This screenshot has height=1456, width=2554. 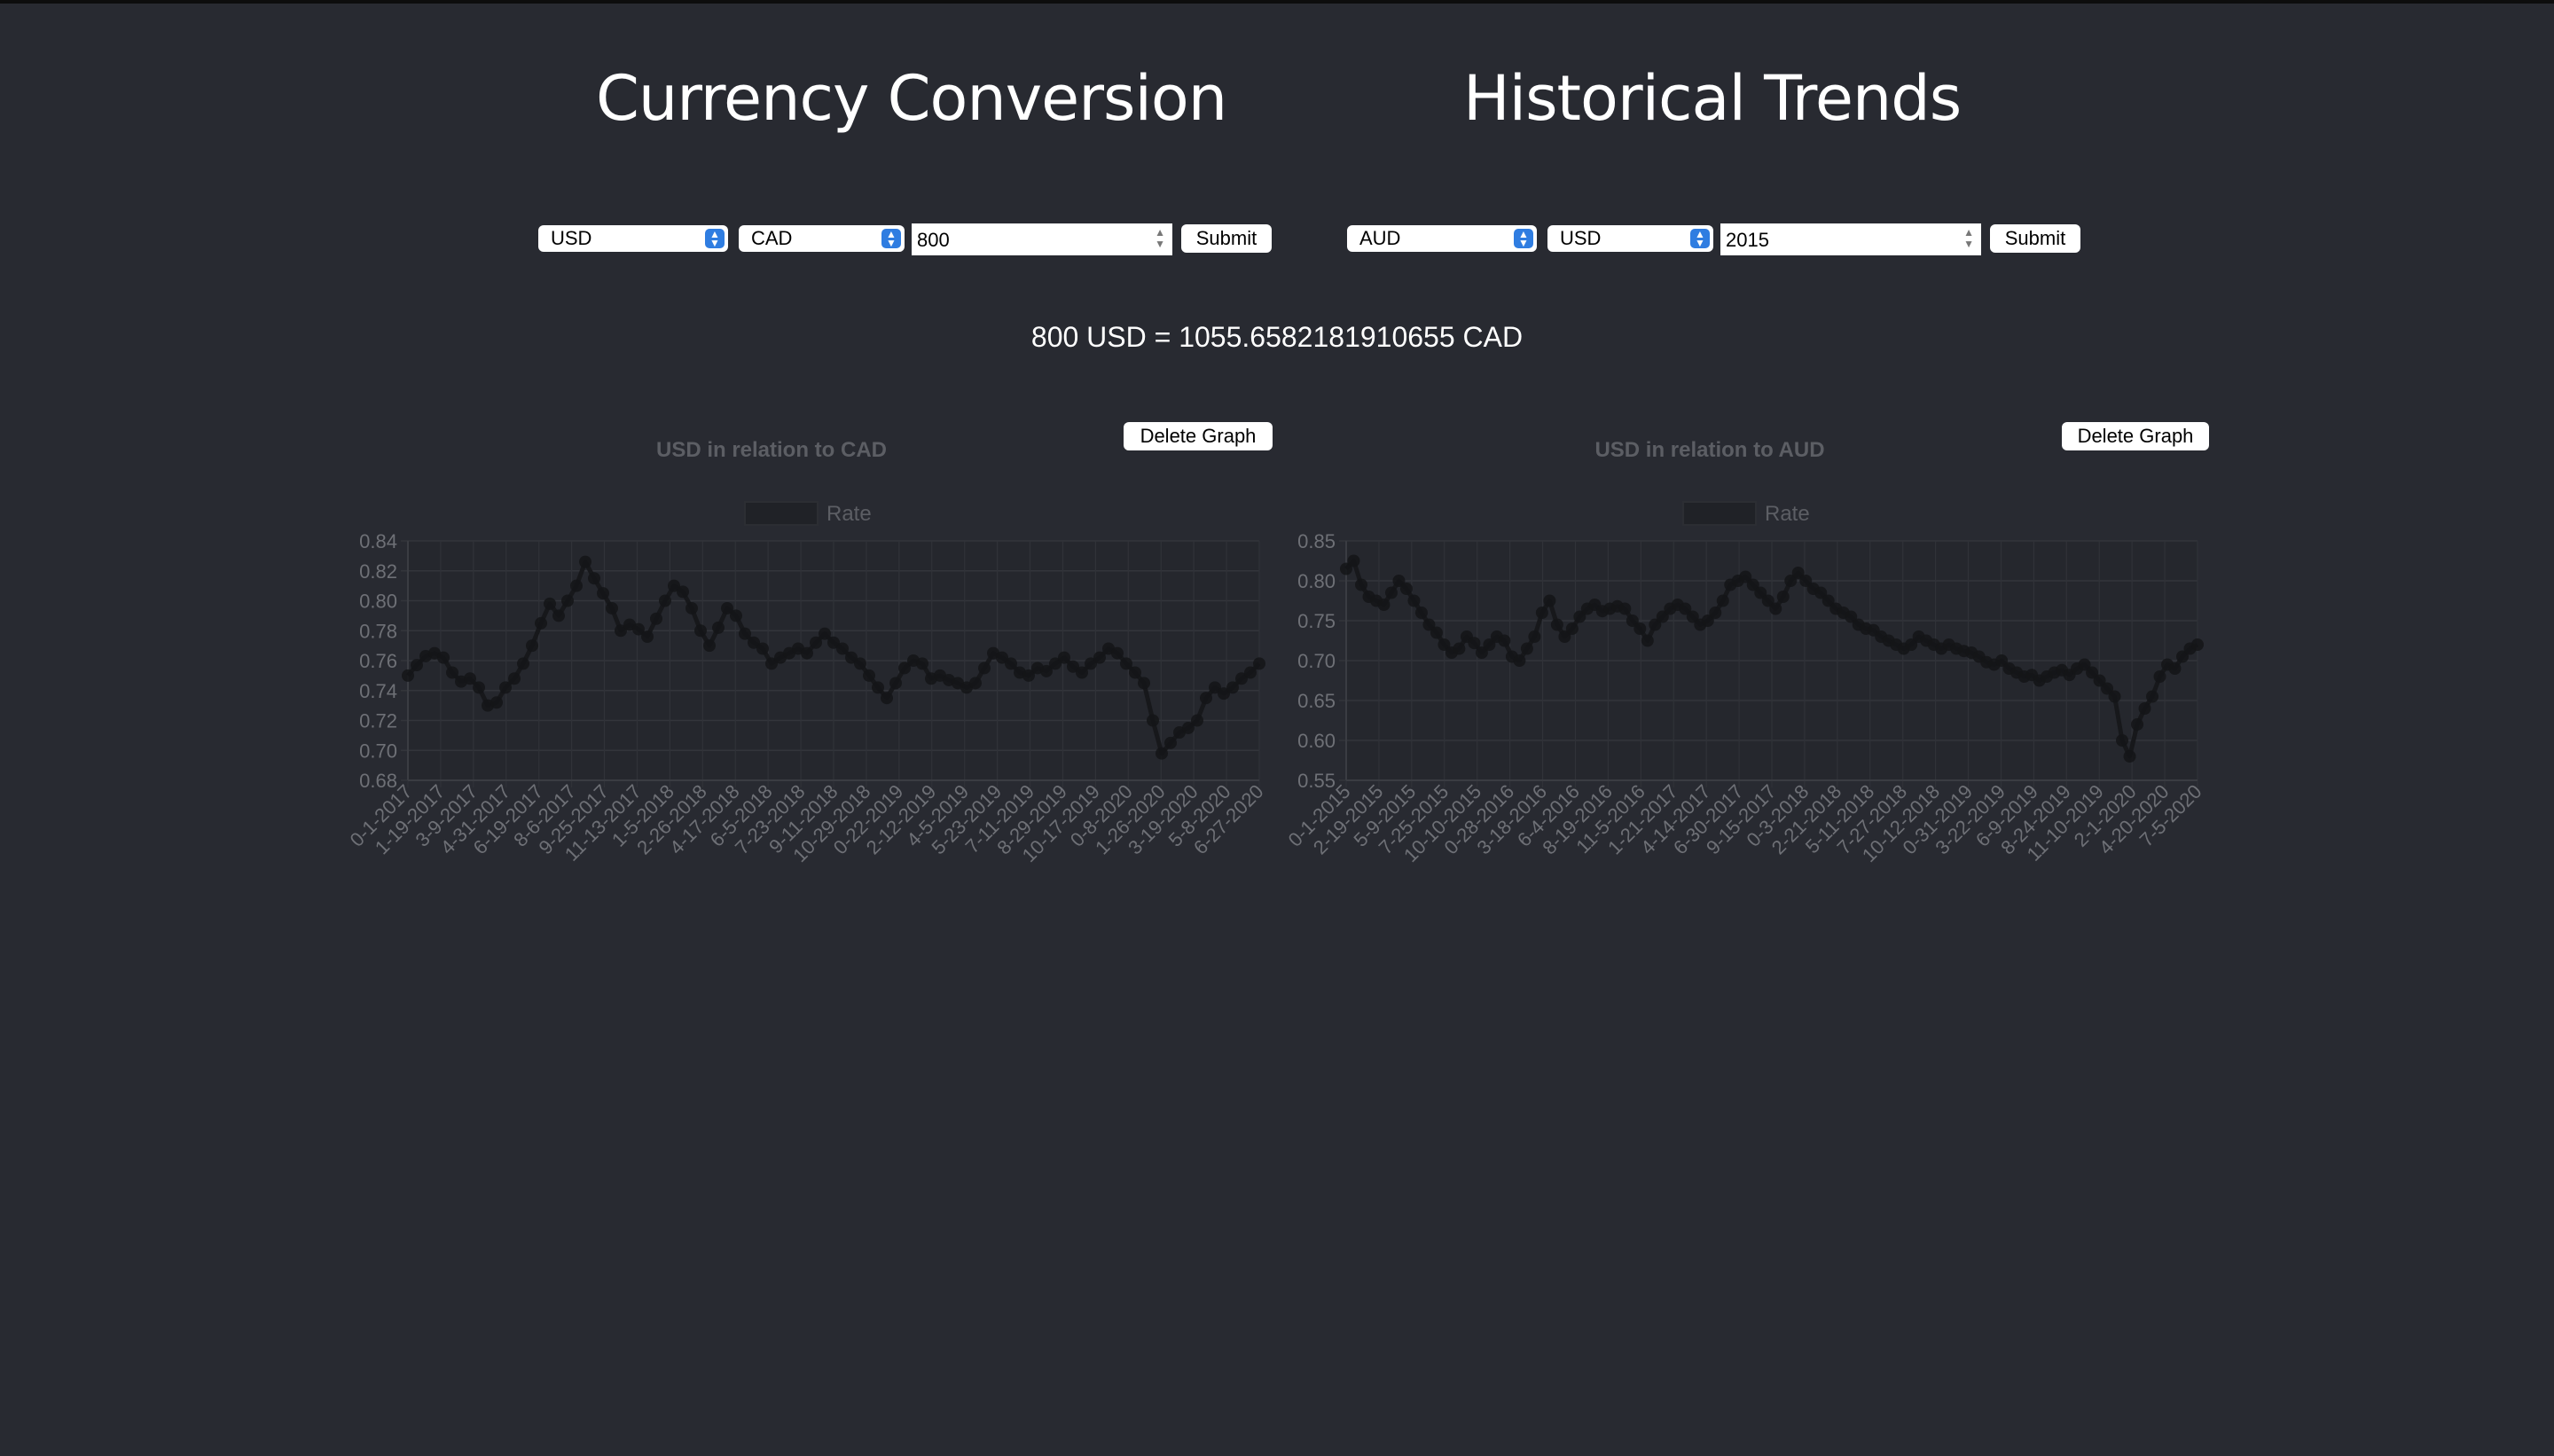 I want to click on historical-submit-button: Submit, so click(x=2035, y=238).